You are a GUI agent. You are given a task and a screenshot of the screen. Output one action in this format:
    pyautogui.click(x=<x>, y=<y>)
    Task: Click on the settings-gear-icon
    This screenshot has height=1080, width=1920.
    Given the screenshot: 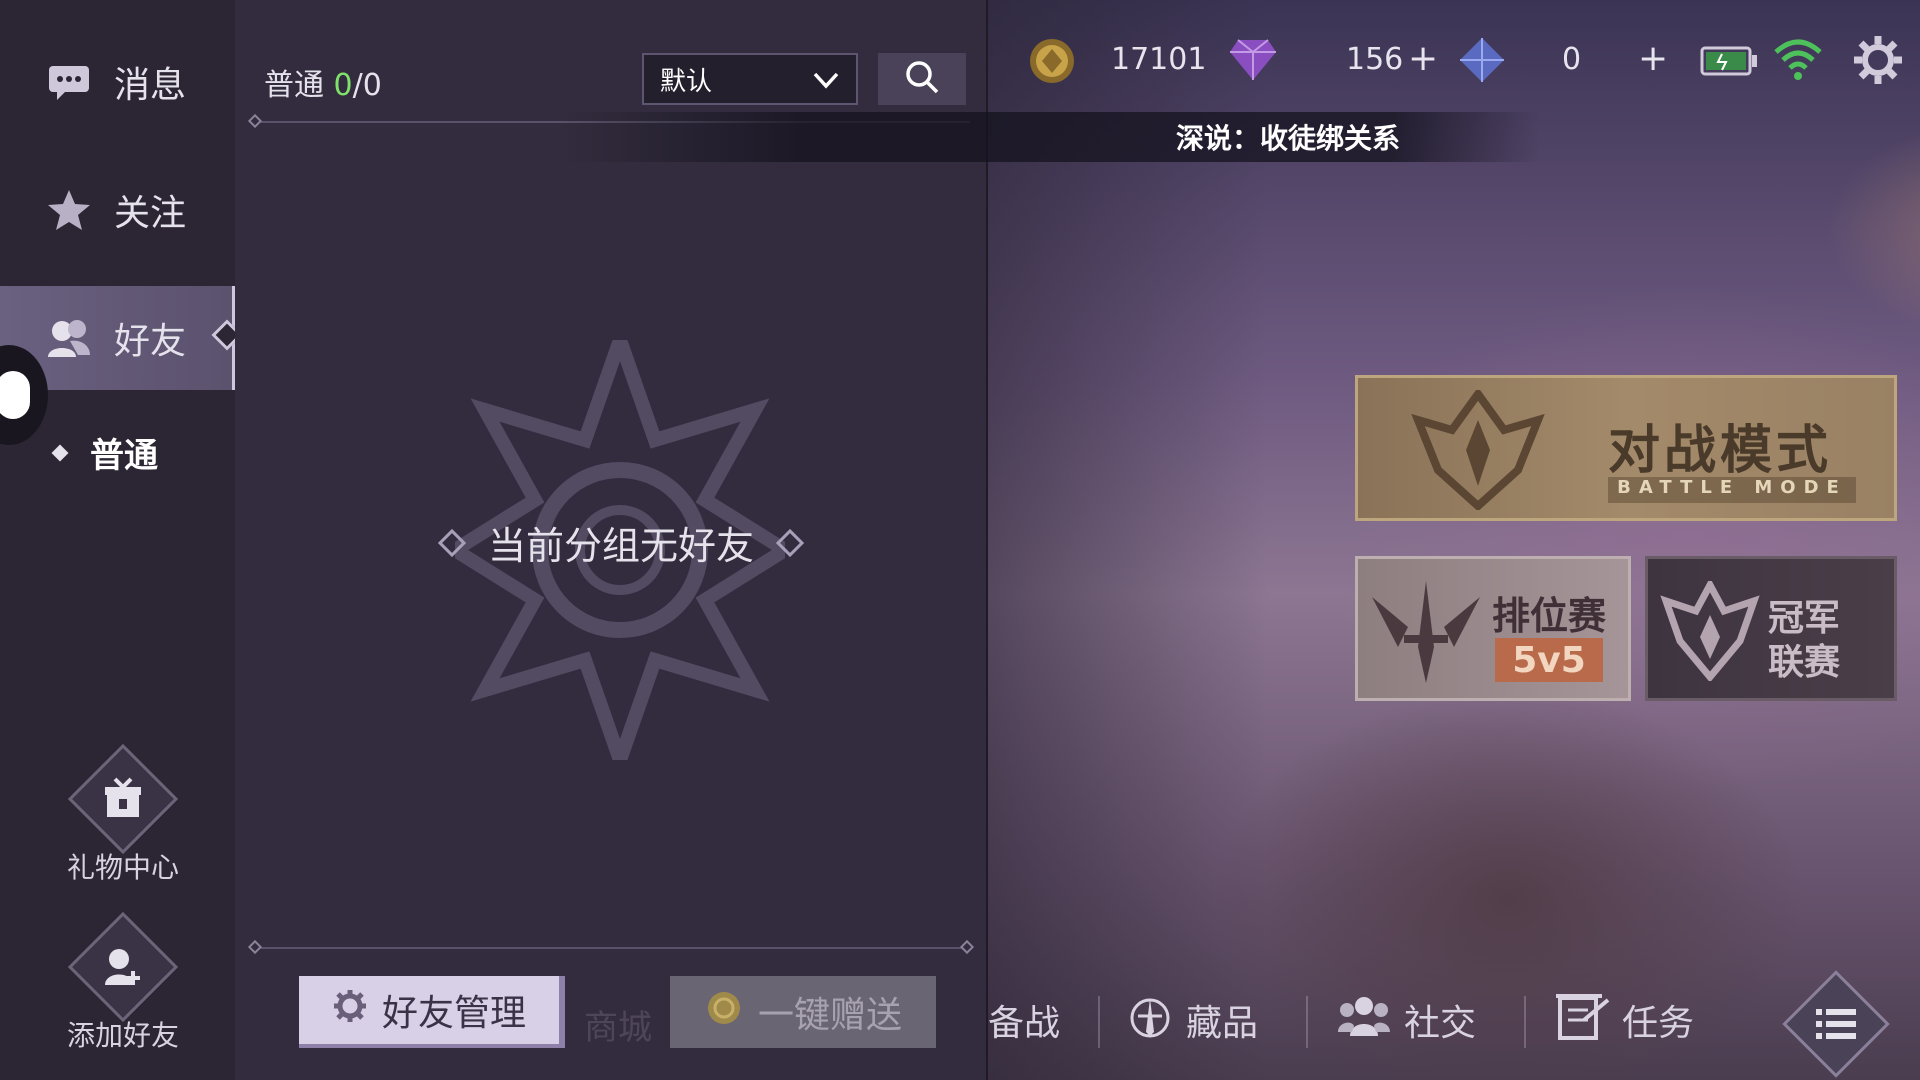 What is the action you would take?
    pyautogui.click(x=1878, y=62)
    